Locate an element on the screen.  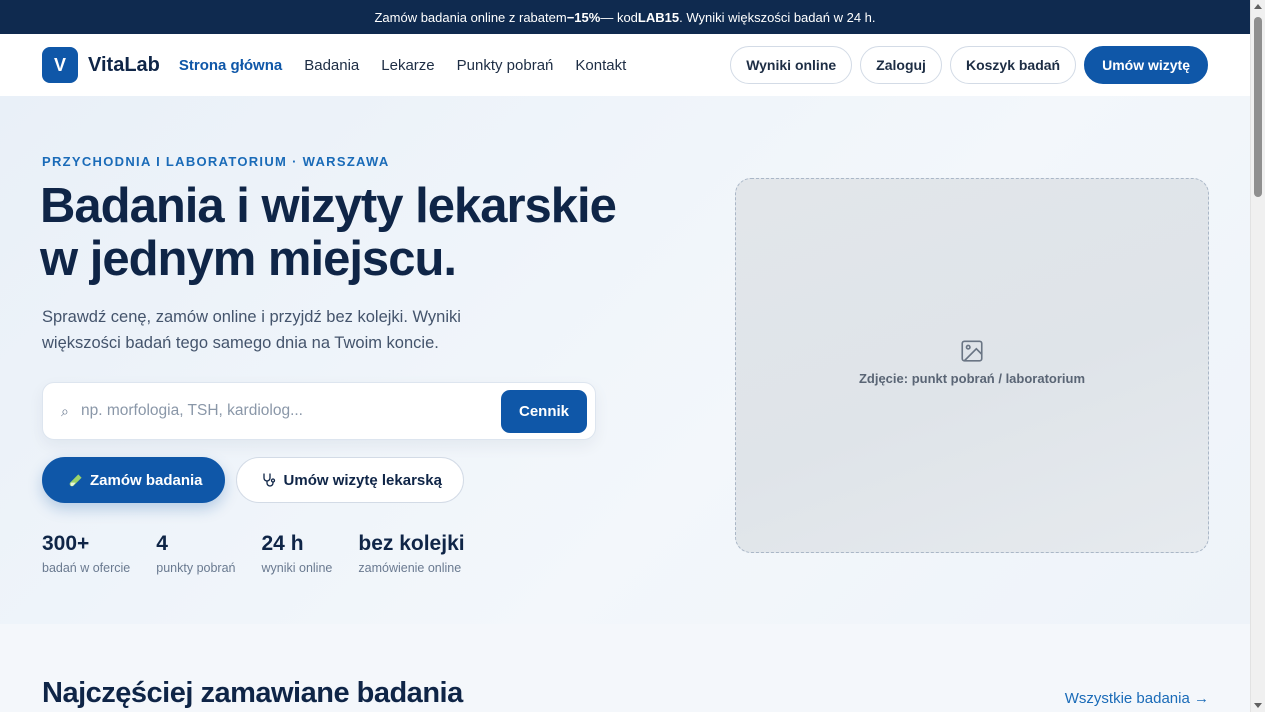
search-icon: ⌕ is located at coordinates (65, 410).